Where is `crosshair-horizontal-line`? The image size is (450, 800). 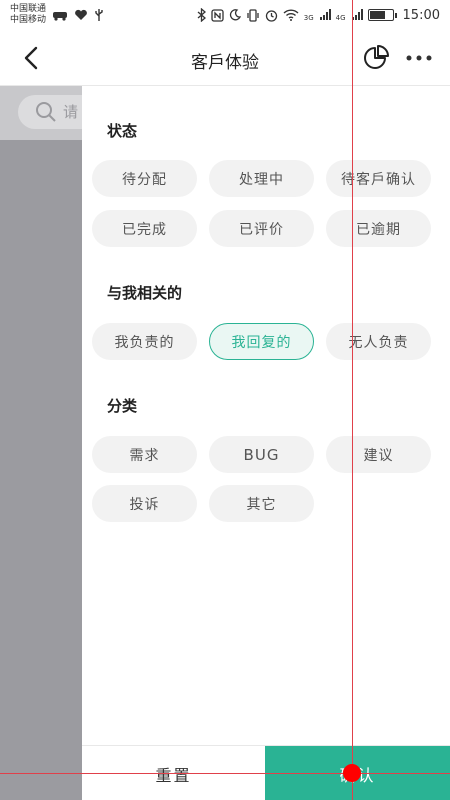
crosshair-horizontal-line is located at coordinates (225, 773).